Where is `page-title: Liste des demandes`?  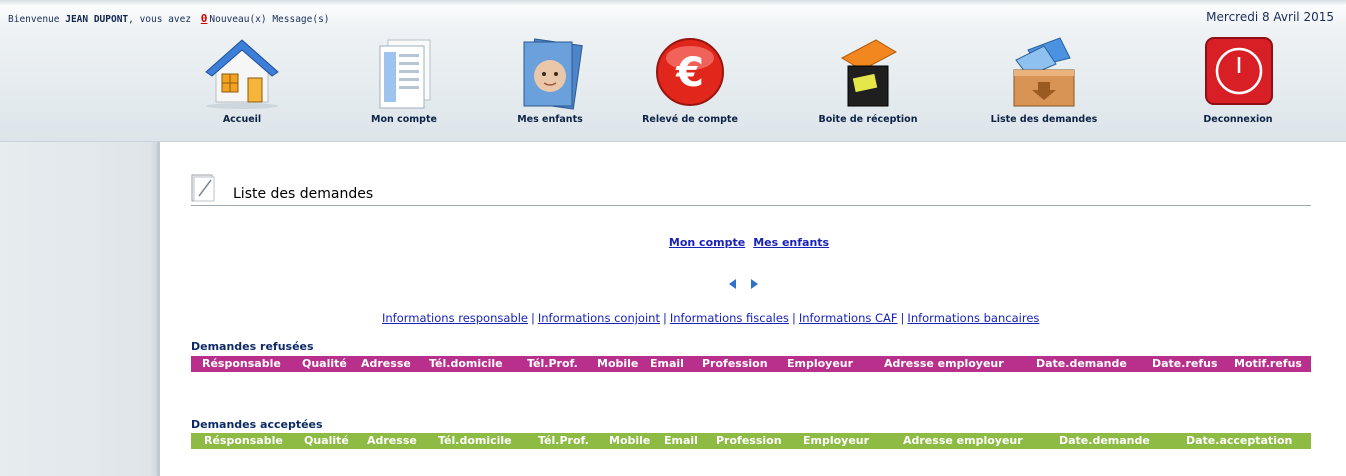 page-title: Liste des demandes is located at coordinates (303, 194).